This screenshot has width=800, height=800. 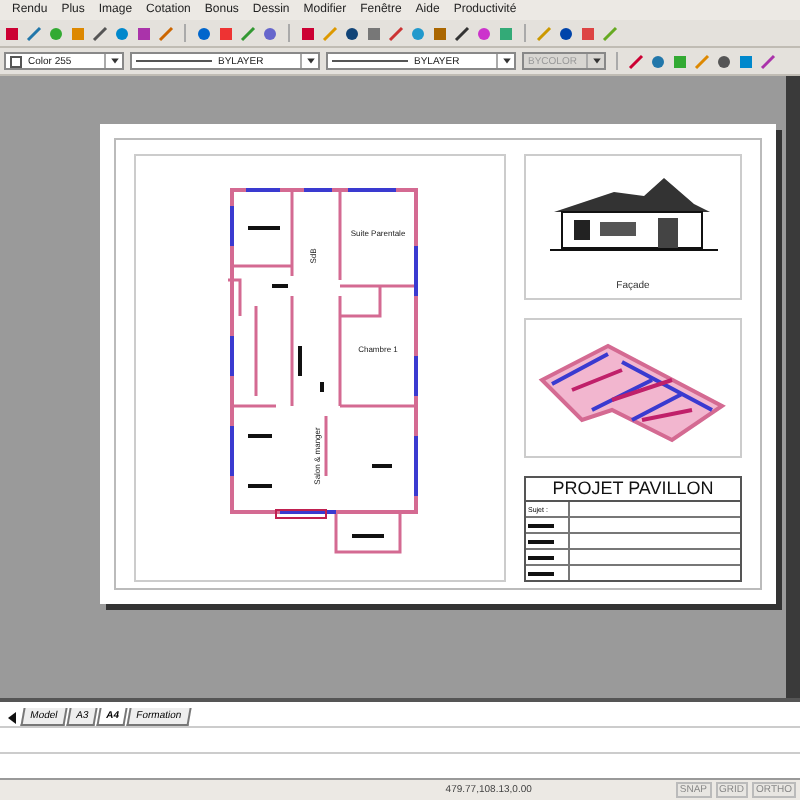 I want to click on tab-nav-icon, so click(x=12, y=718).